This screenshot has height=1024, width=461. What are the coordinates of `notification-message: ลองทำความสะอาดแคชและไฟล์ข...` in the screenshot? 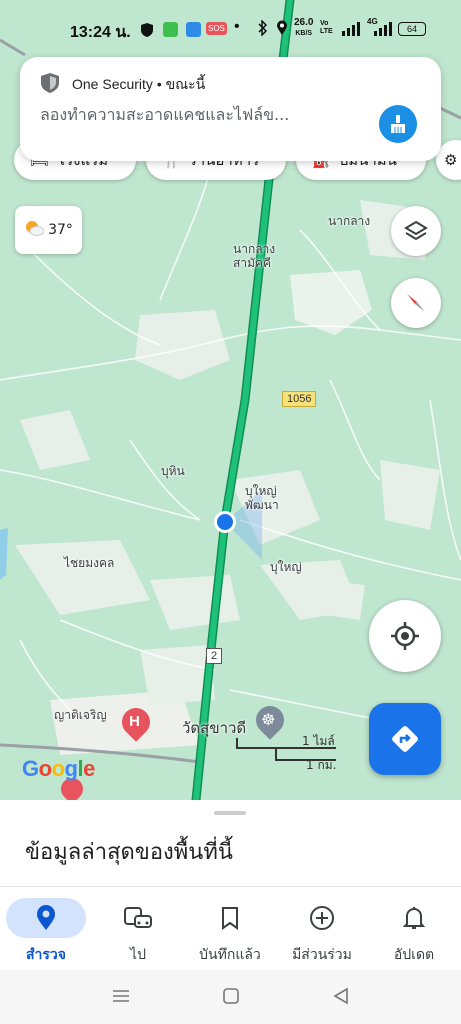 It's located at (165, 114).